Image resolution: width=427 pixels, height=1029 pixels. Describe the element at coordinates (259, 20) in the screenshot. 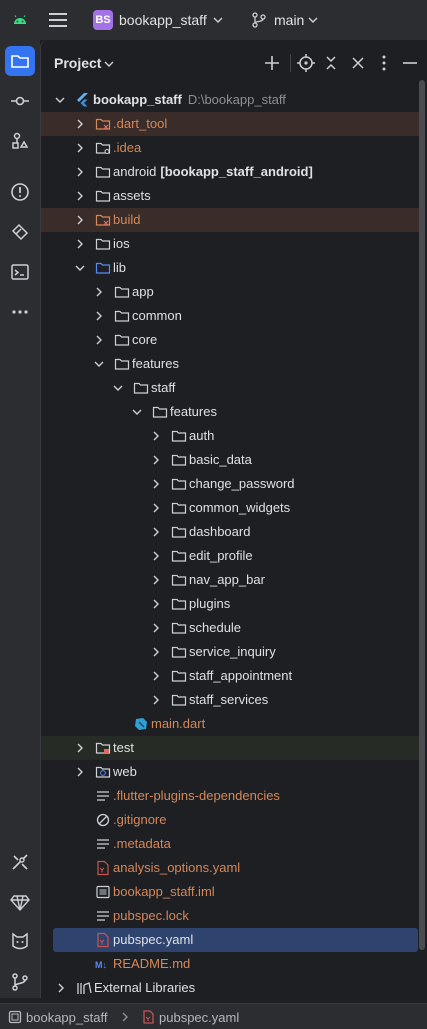

I see `git-branch-icon` at that location.